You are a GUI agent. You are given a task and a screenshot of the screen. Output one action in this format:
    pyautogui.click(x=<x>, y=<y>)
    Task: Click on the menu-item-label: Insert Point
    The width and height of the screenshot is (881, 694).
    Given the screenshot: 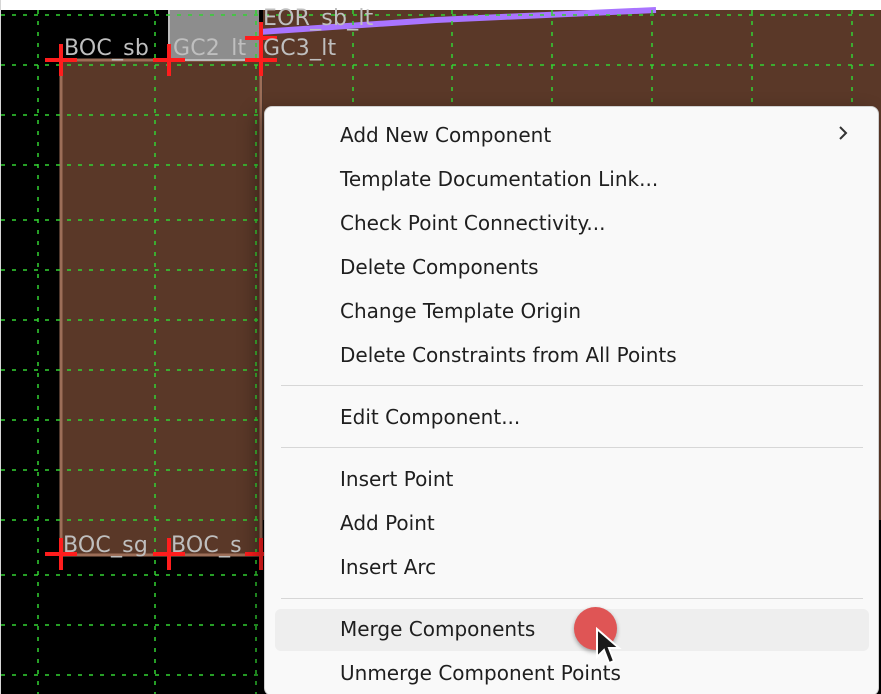 What is the action you would take?
    pyautogui.click(x=397, y=479)
    